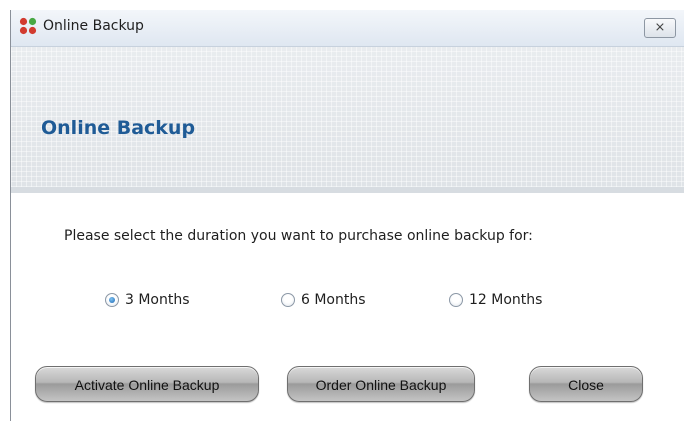  I want to click on radio-12-months-indicator, so click(456, 300).